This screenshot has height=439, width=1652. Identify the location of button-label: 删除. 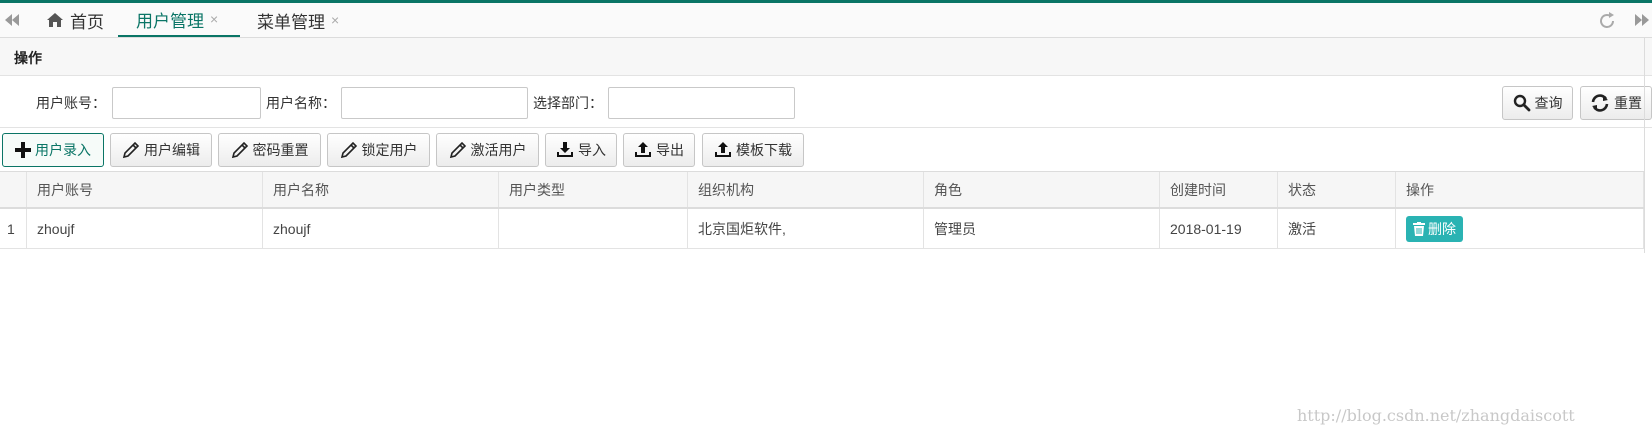
(1442, 228).